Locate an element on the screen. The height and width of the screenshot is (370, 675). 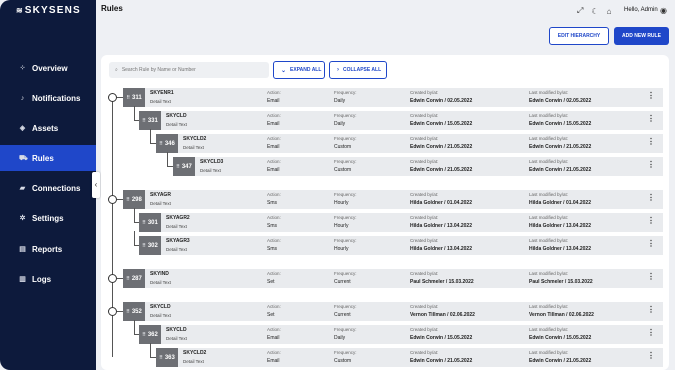
rule-id-badge: ⠿ 362 is located at coordinates (150, 334).